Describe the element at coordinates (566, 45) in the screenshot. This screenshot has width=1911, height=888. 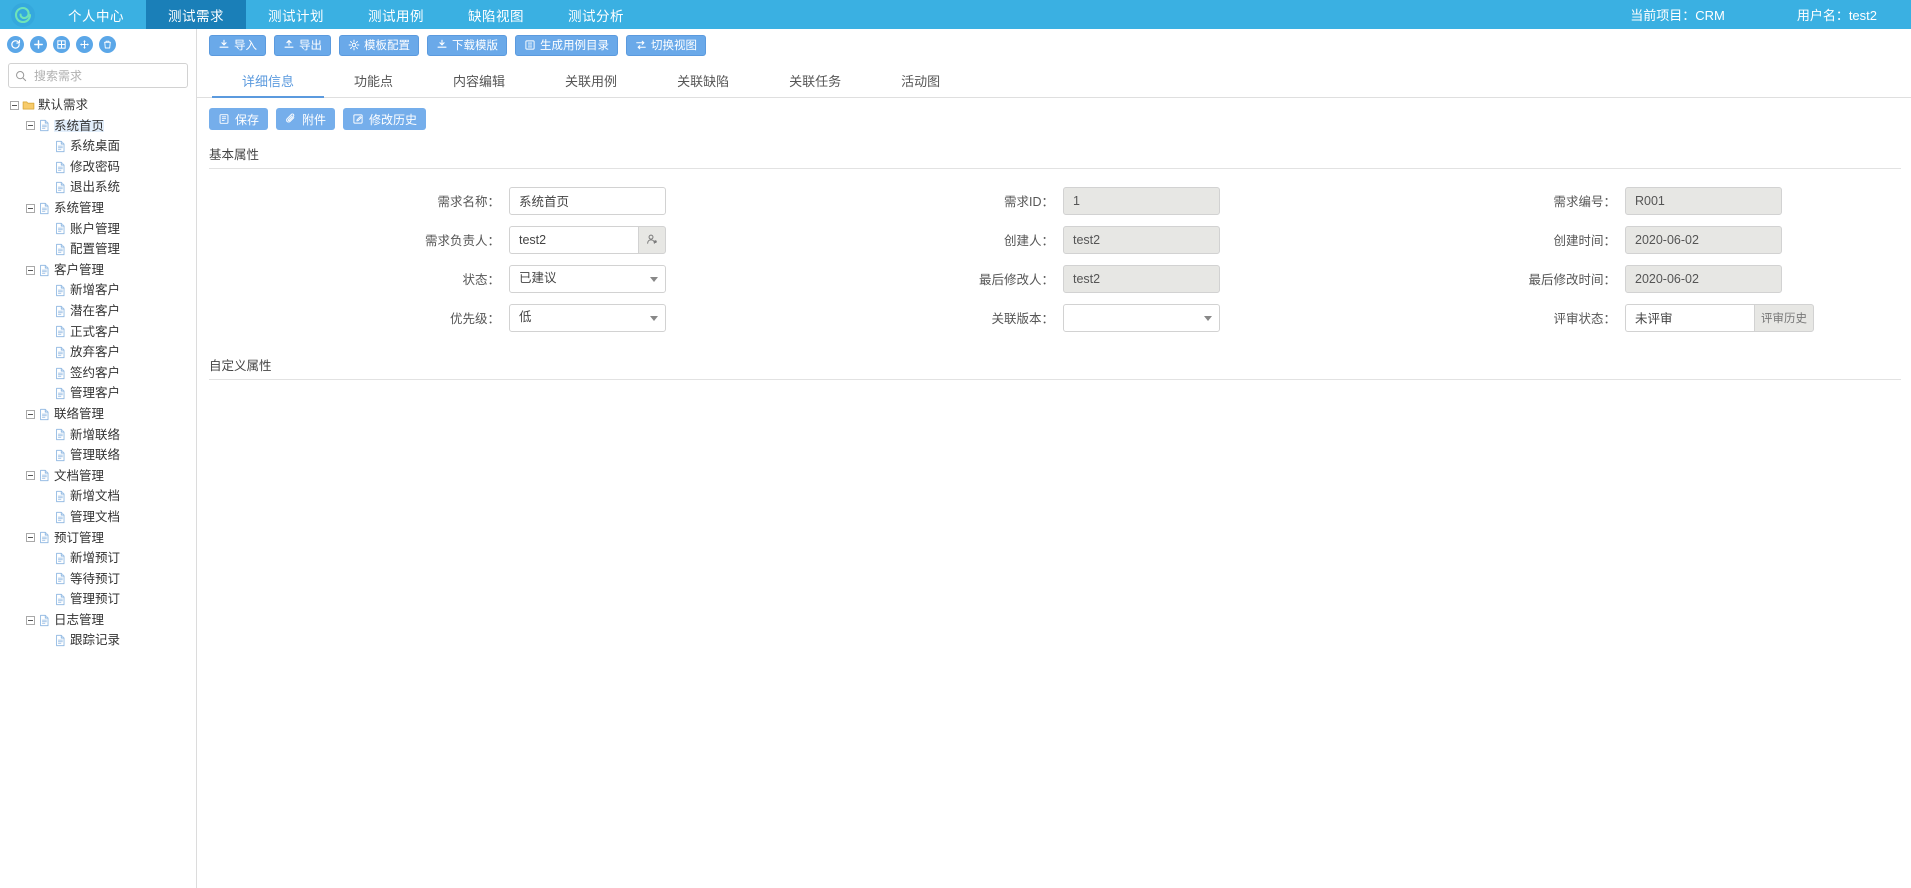
I see `toolbar-button-list: 生成用例目录` at that location.